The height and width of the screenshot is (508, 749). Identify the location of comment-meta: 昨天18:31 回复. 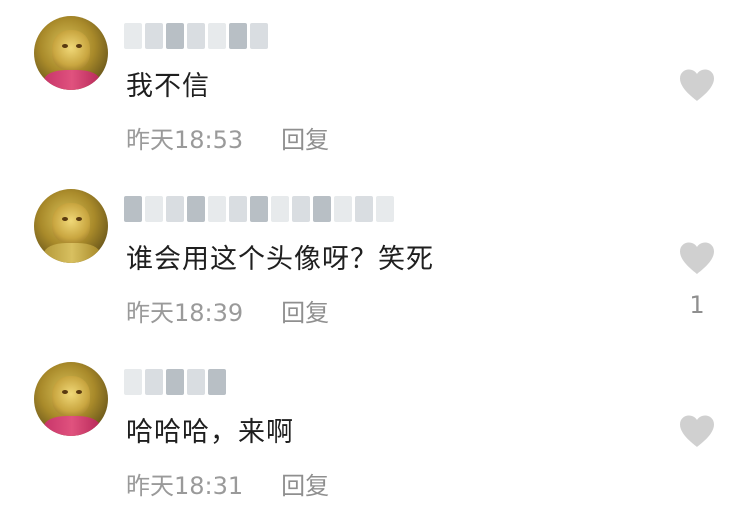
(227, 483).